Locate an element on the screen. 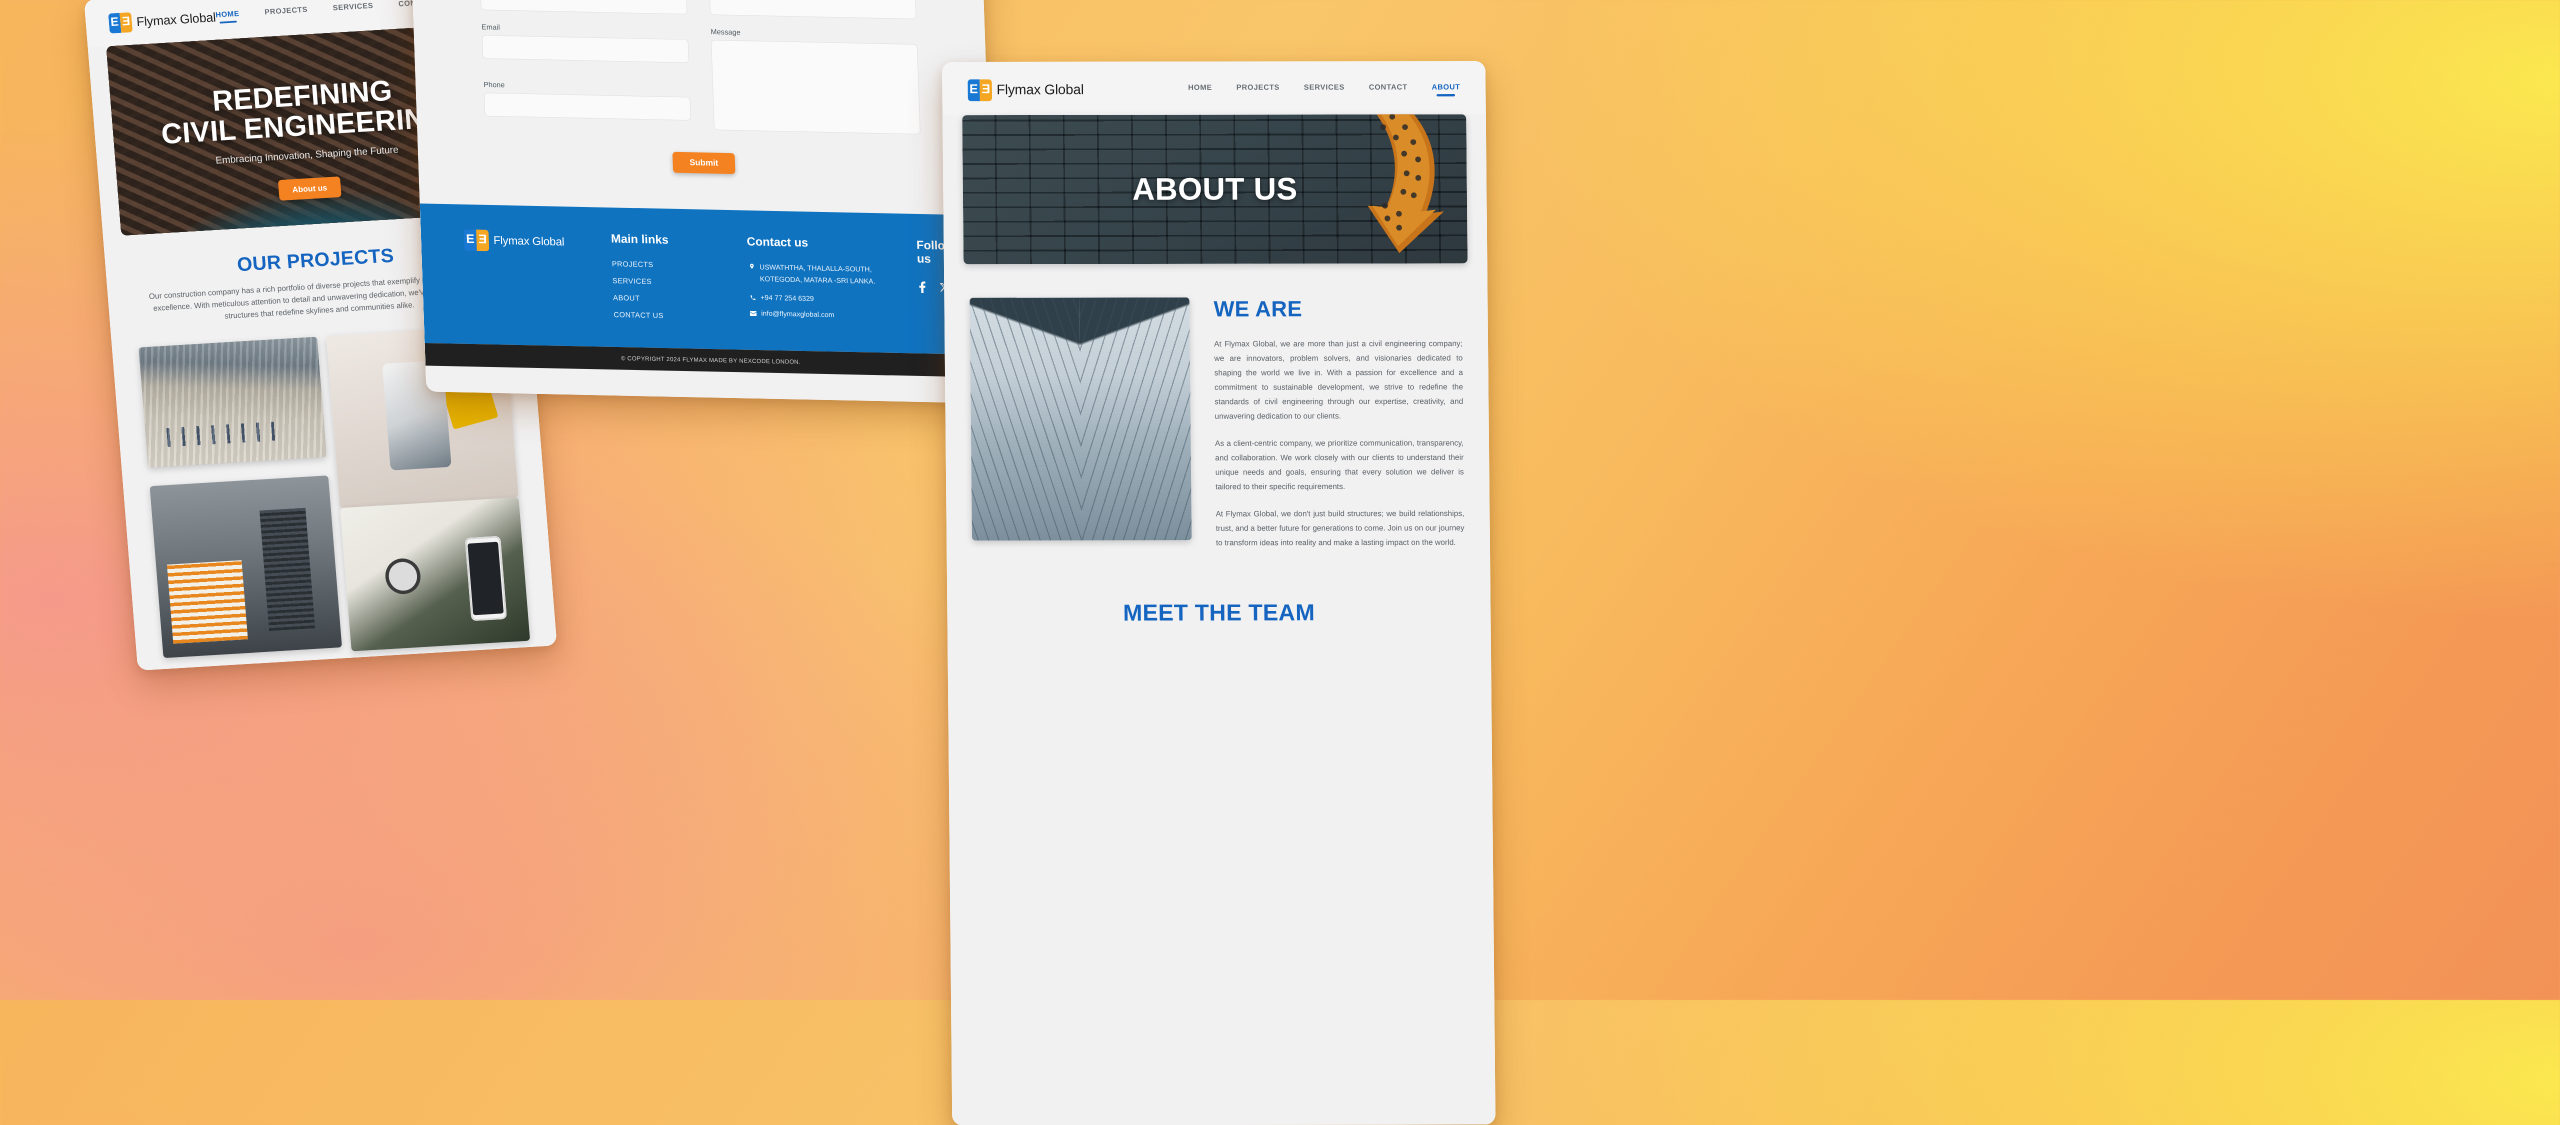  location-pin-icon is located at coordinates (751, 266).